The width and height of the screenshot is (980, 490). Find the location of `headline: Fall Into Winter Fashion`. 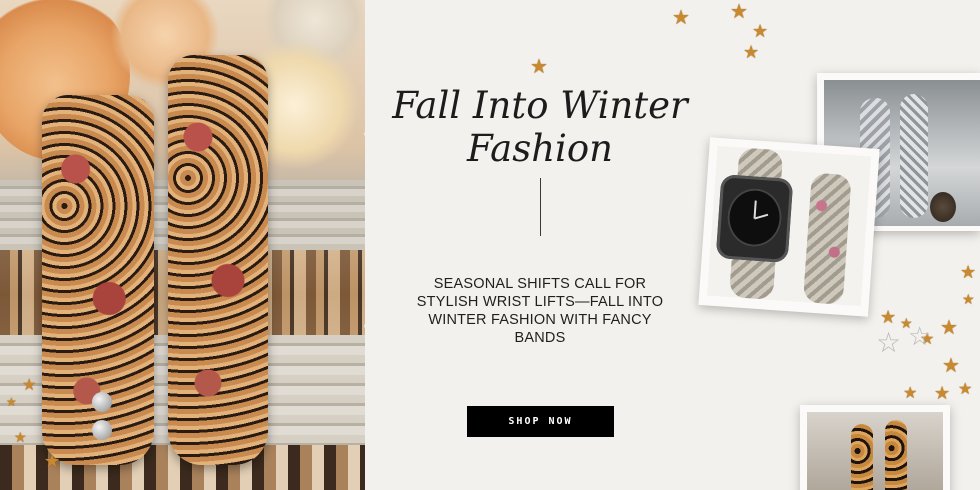

headline: Fall Into Winter Fashion is located at coordinates (540, 127).